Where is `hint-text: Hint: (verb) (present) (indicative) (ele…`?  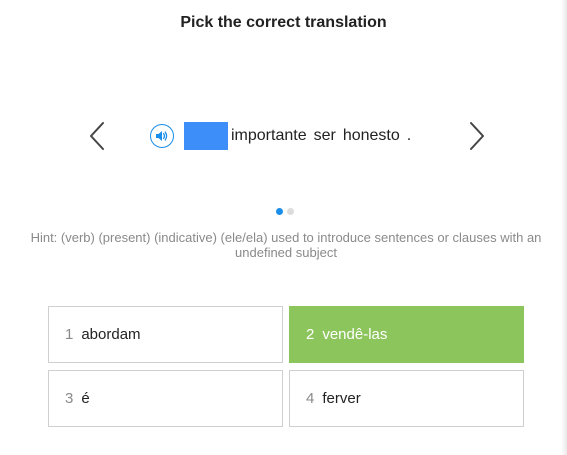
hint-text: Hint: (verb) (present) (indicative) (ele… is located at coordinates (286, 245).